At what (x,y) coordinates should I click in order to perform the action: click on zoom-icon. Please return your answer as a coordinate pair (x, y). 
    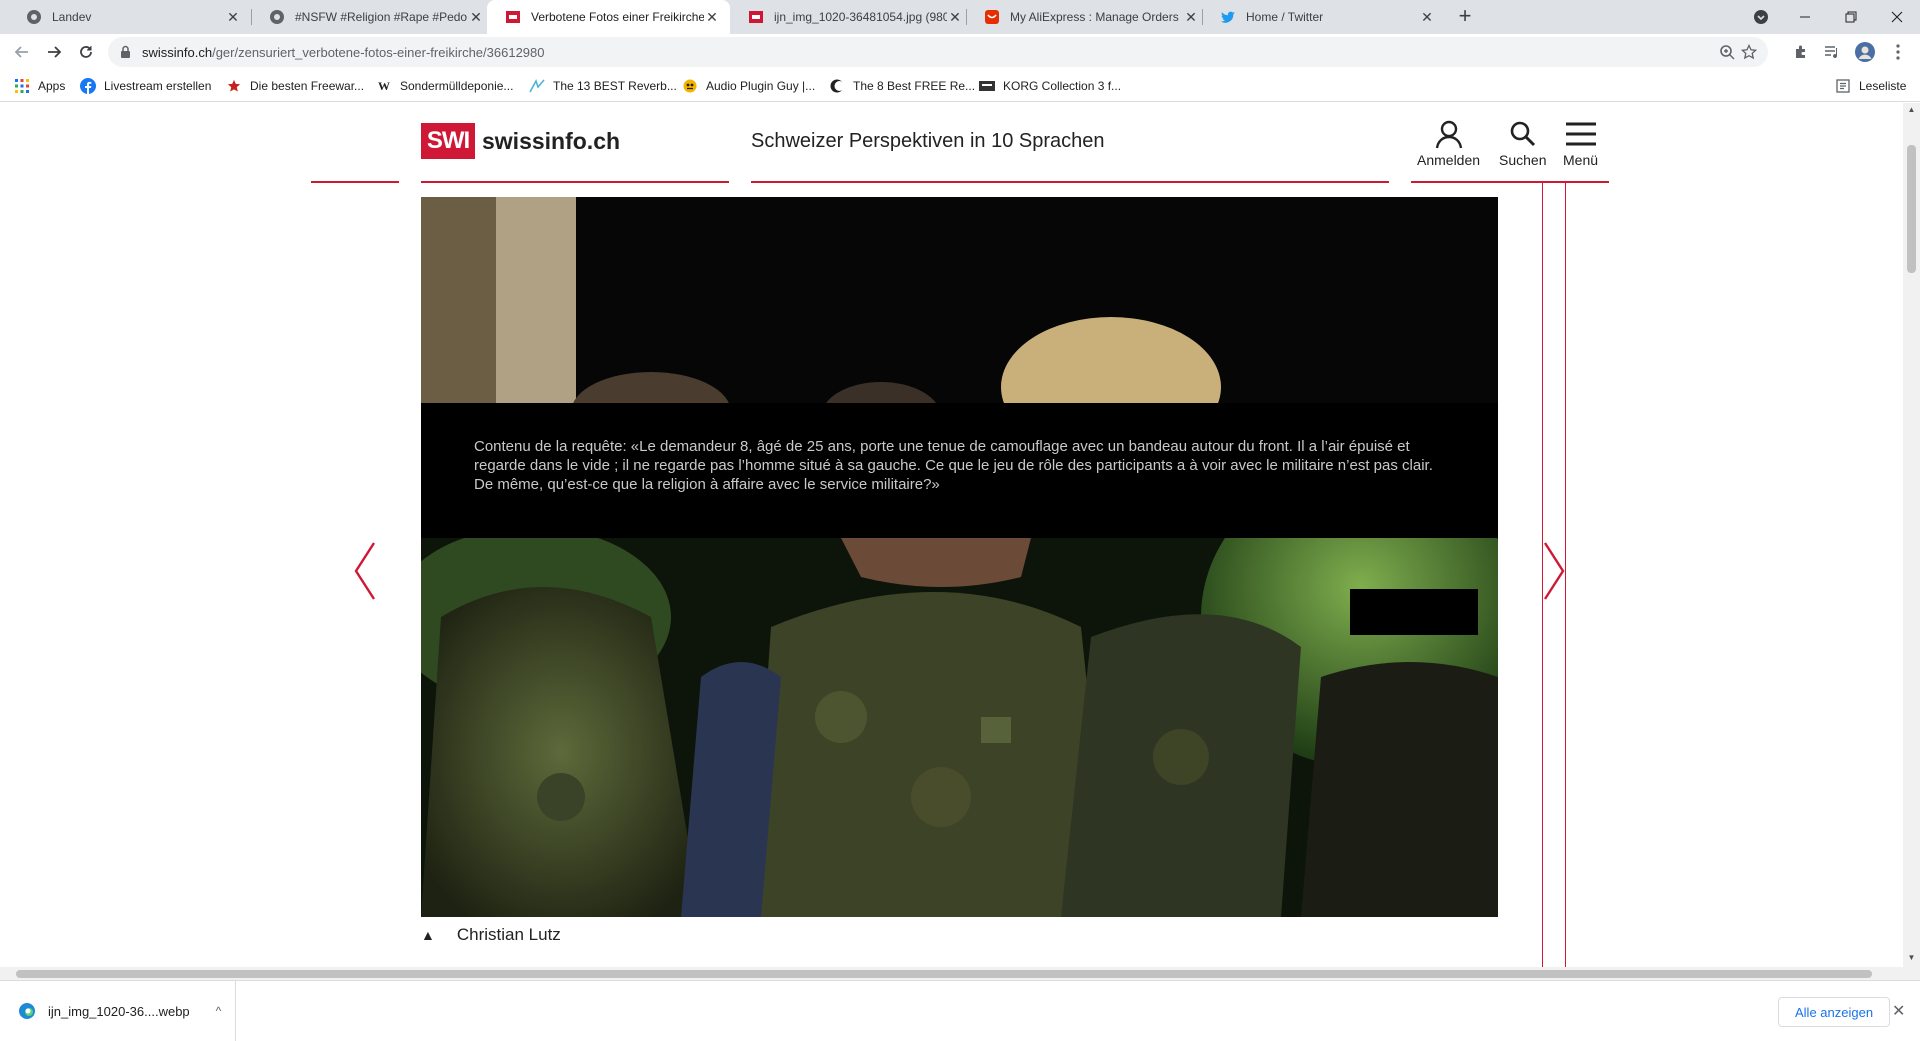
    Looking at the image, I should click on (1727, 52).